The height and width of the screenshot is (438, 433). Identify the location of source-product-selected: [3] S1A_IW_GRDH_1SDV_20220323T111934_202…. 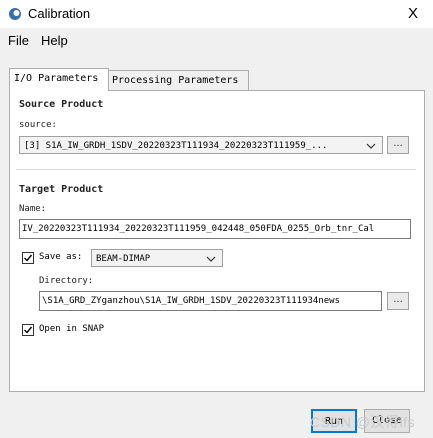
(176, 146).